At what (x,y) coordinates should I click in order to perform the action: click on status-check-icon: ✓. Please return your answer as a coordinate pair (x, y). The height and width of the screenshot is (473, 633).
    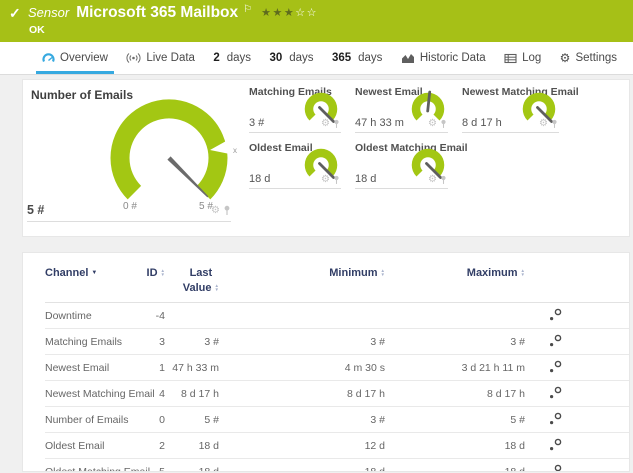
    Looking at the image, I should click on (15, 13).